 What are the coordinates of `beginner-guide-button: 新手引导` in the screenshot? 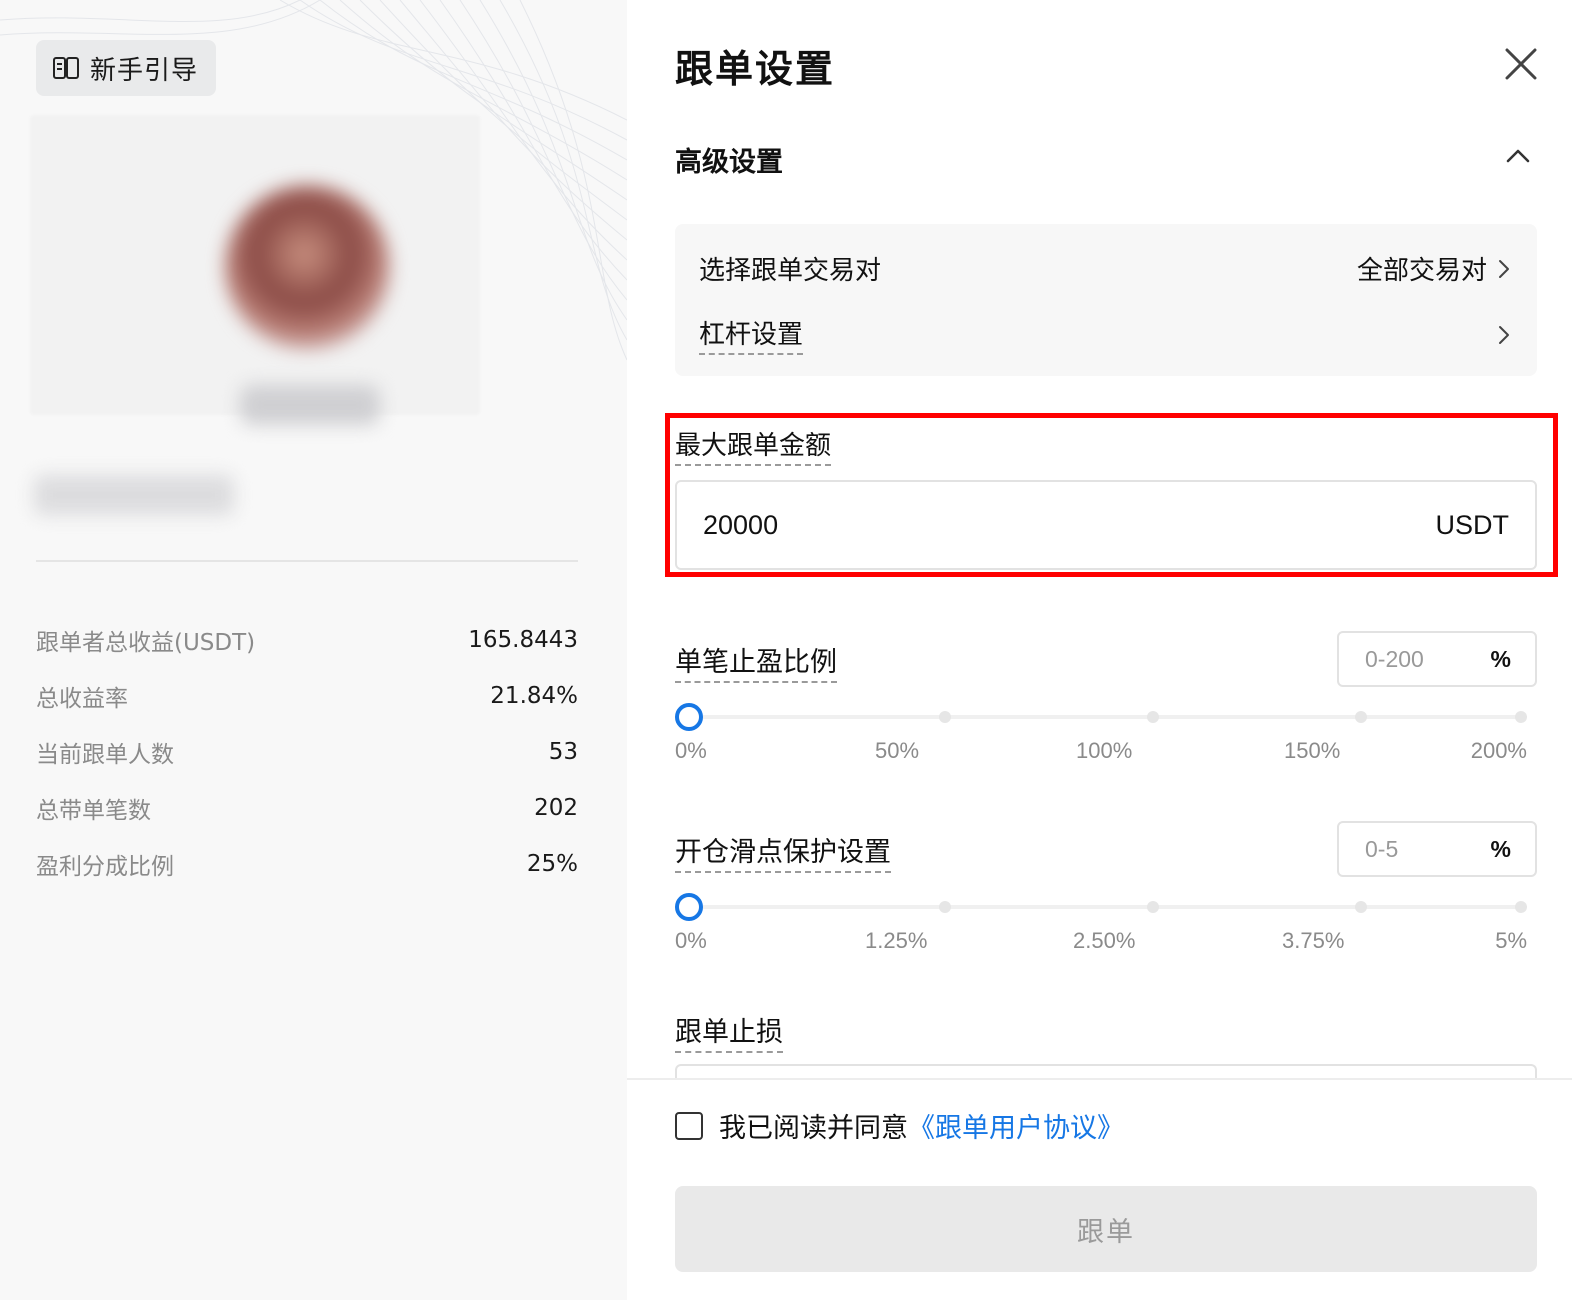 It's located at (126, 68).